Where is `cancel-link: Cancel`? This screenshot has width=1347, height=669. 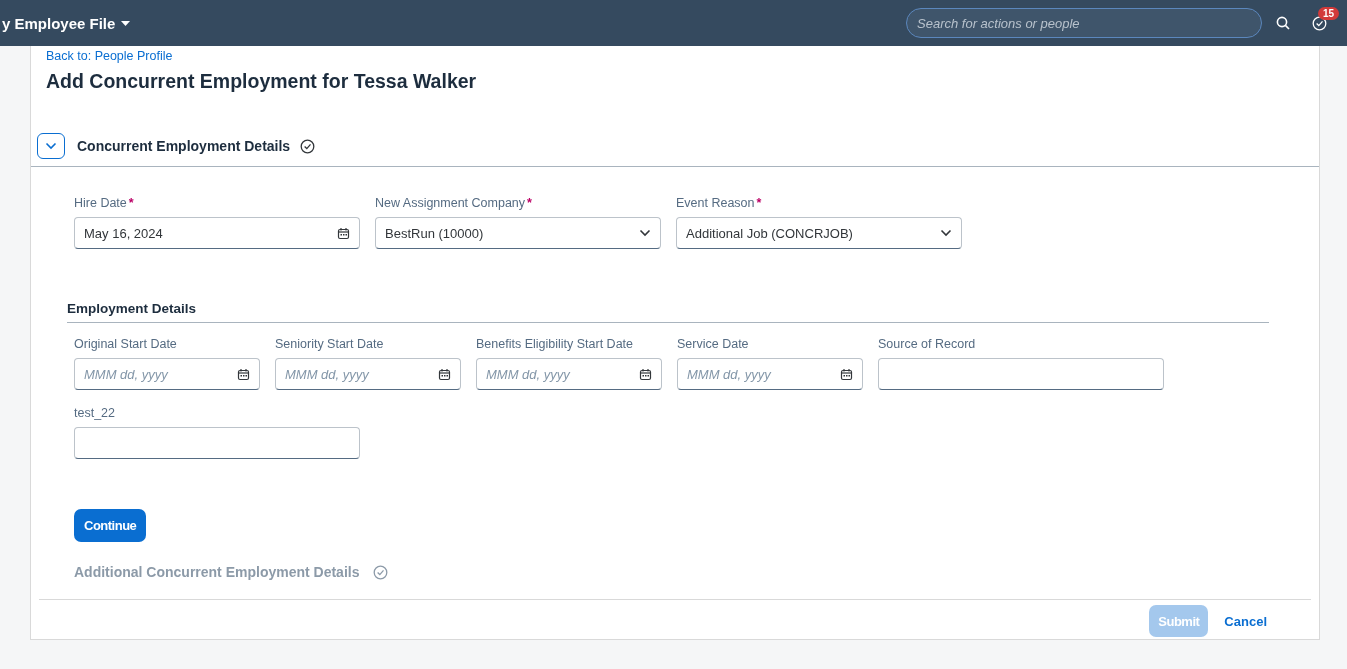 cancel-link: Cancel is located at coordinates (1245, 621).